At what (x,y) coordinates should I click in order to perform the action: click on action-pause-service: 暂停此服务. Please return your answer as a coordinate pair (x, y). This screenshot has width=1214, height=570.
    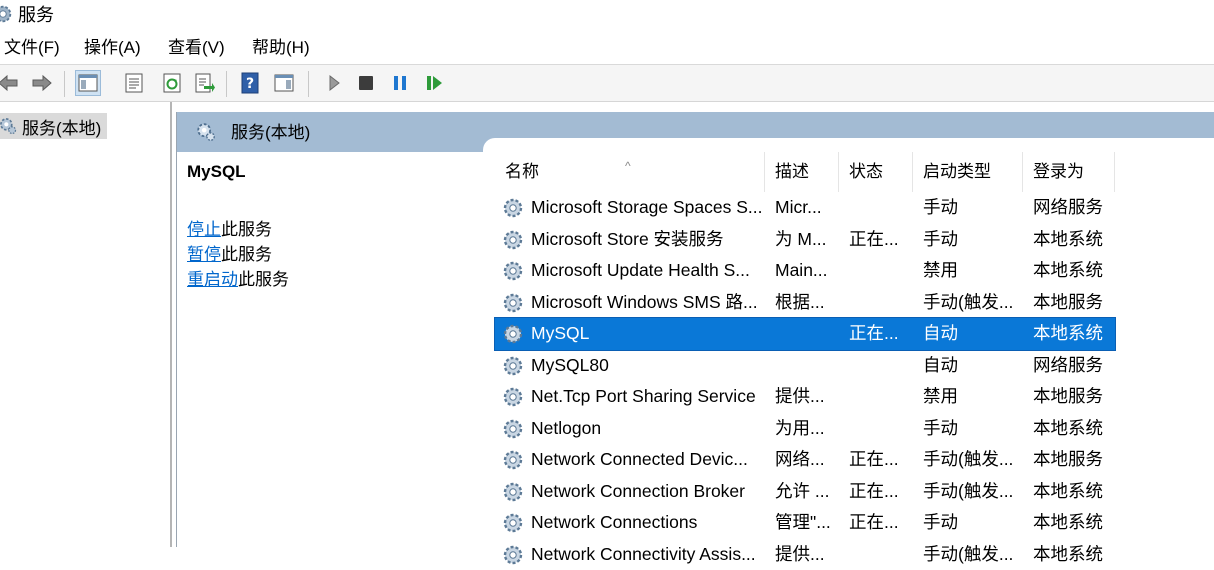
    Looking at the image, I should click on (229, 255).